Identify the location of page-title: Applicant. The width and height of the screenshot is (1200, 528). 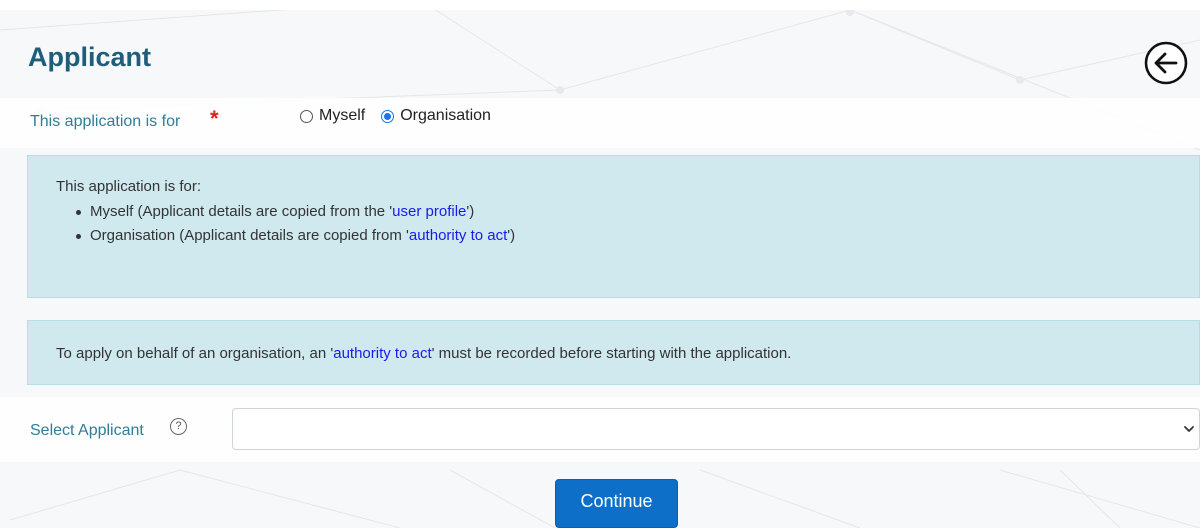
(90, 57).